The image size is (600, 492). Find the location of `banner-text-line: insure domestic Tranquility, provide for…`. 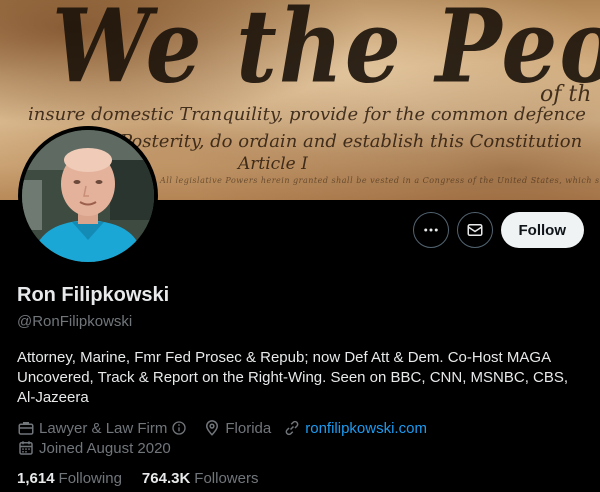

banner-text-line: insure domestic Tranquility, provide for… is located at coordinates (307, 114).